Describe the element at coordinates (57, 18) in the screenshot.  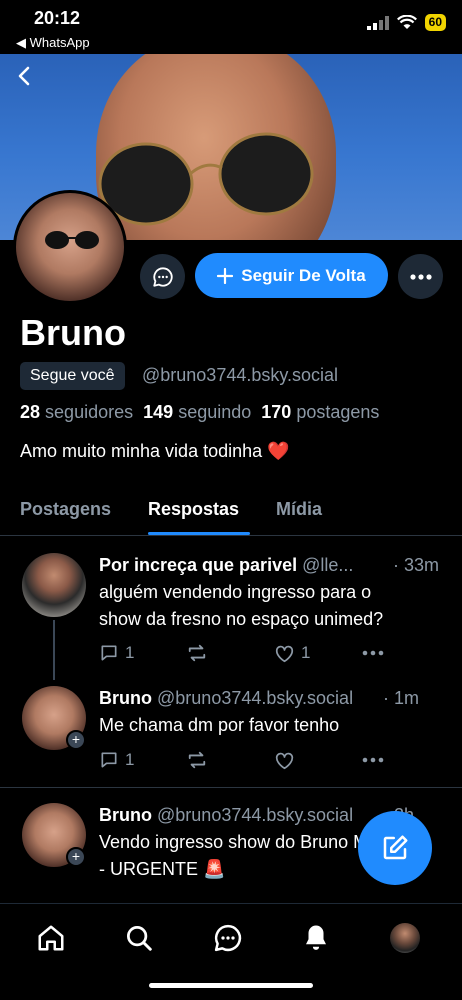
I see `status-time: 20:12` at that location.